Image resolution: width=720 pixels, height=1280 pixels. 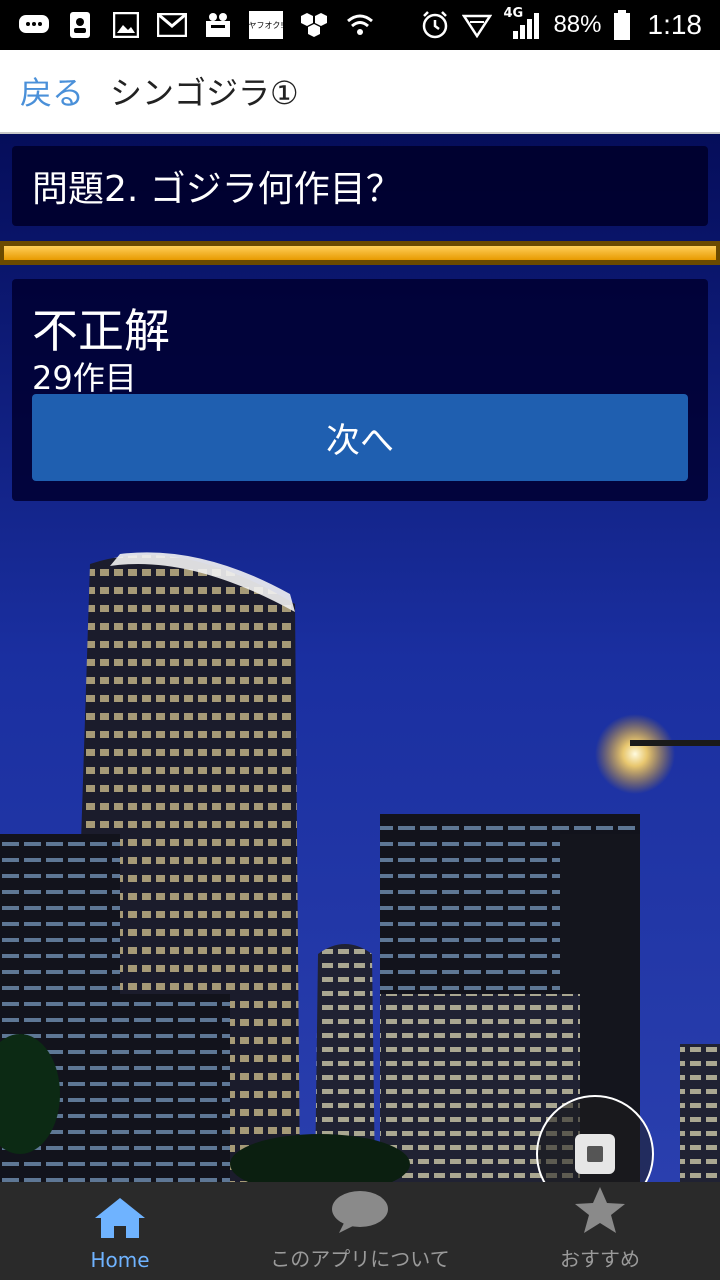 What do you see at coordinates (218, 25) in the screenshot?
I see `package-icon` at bounding box center [218, 25].